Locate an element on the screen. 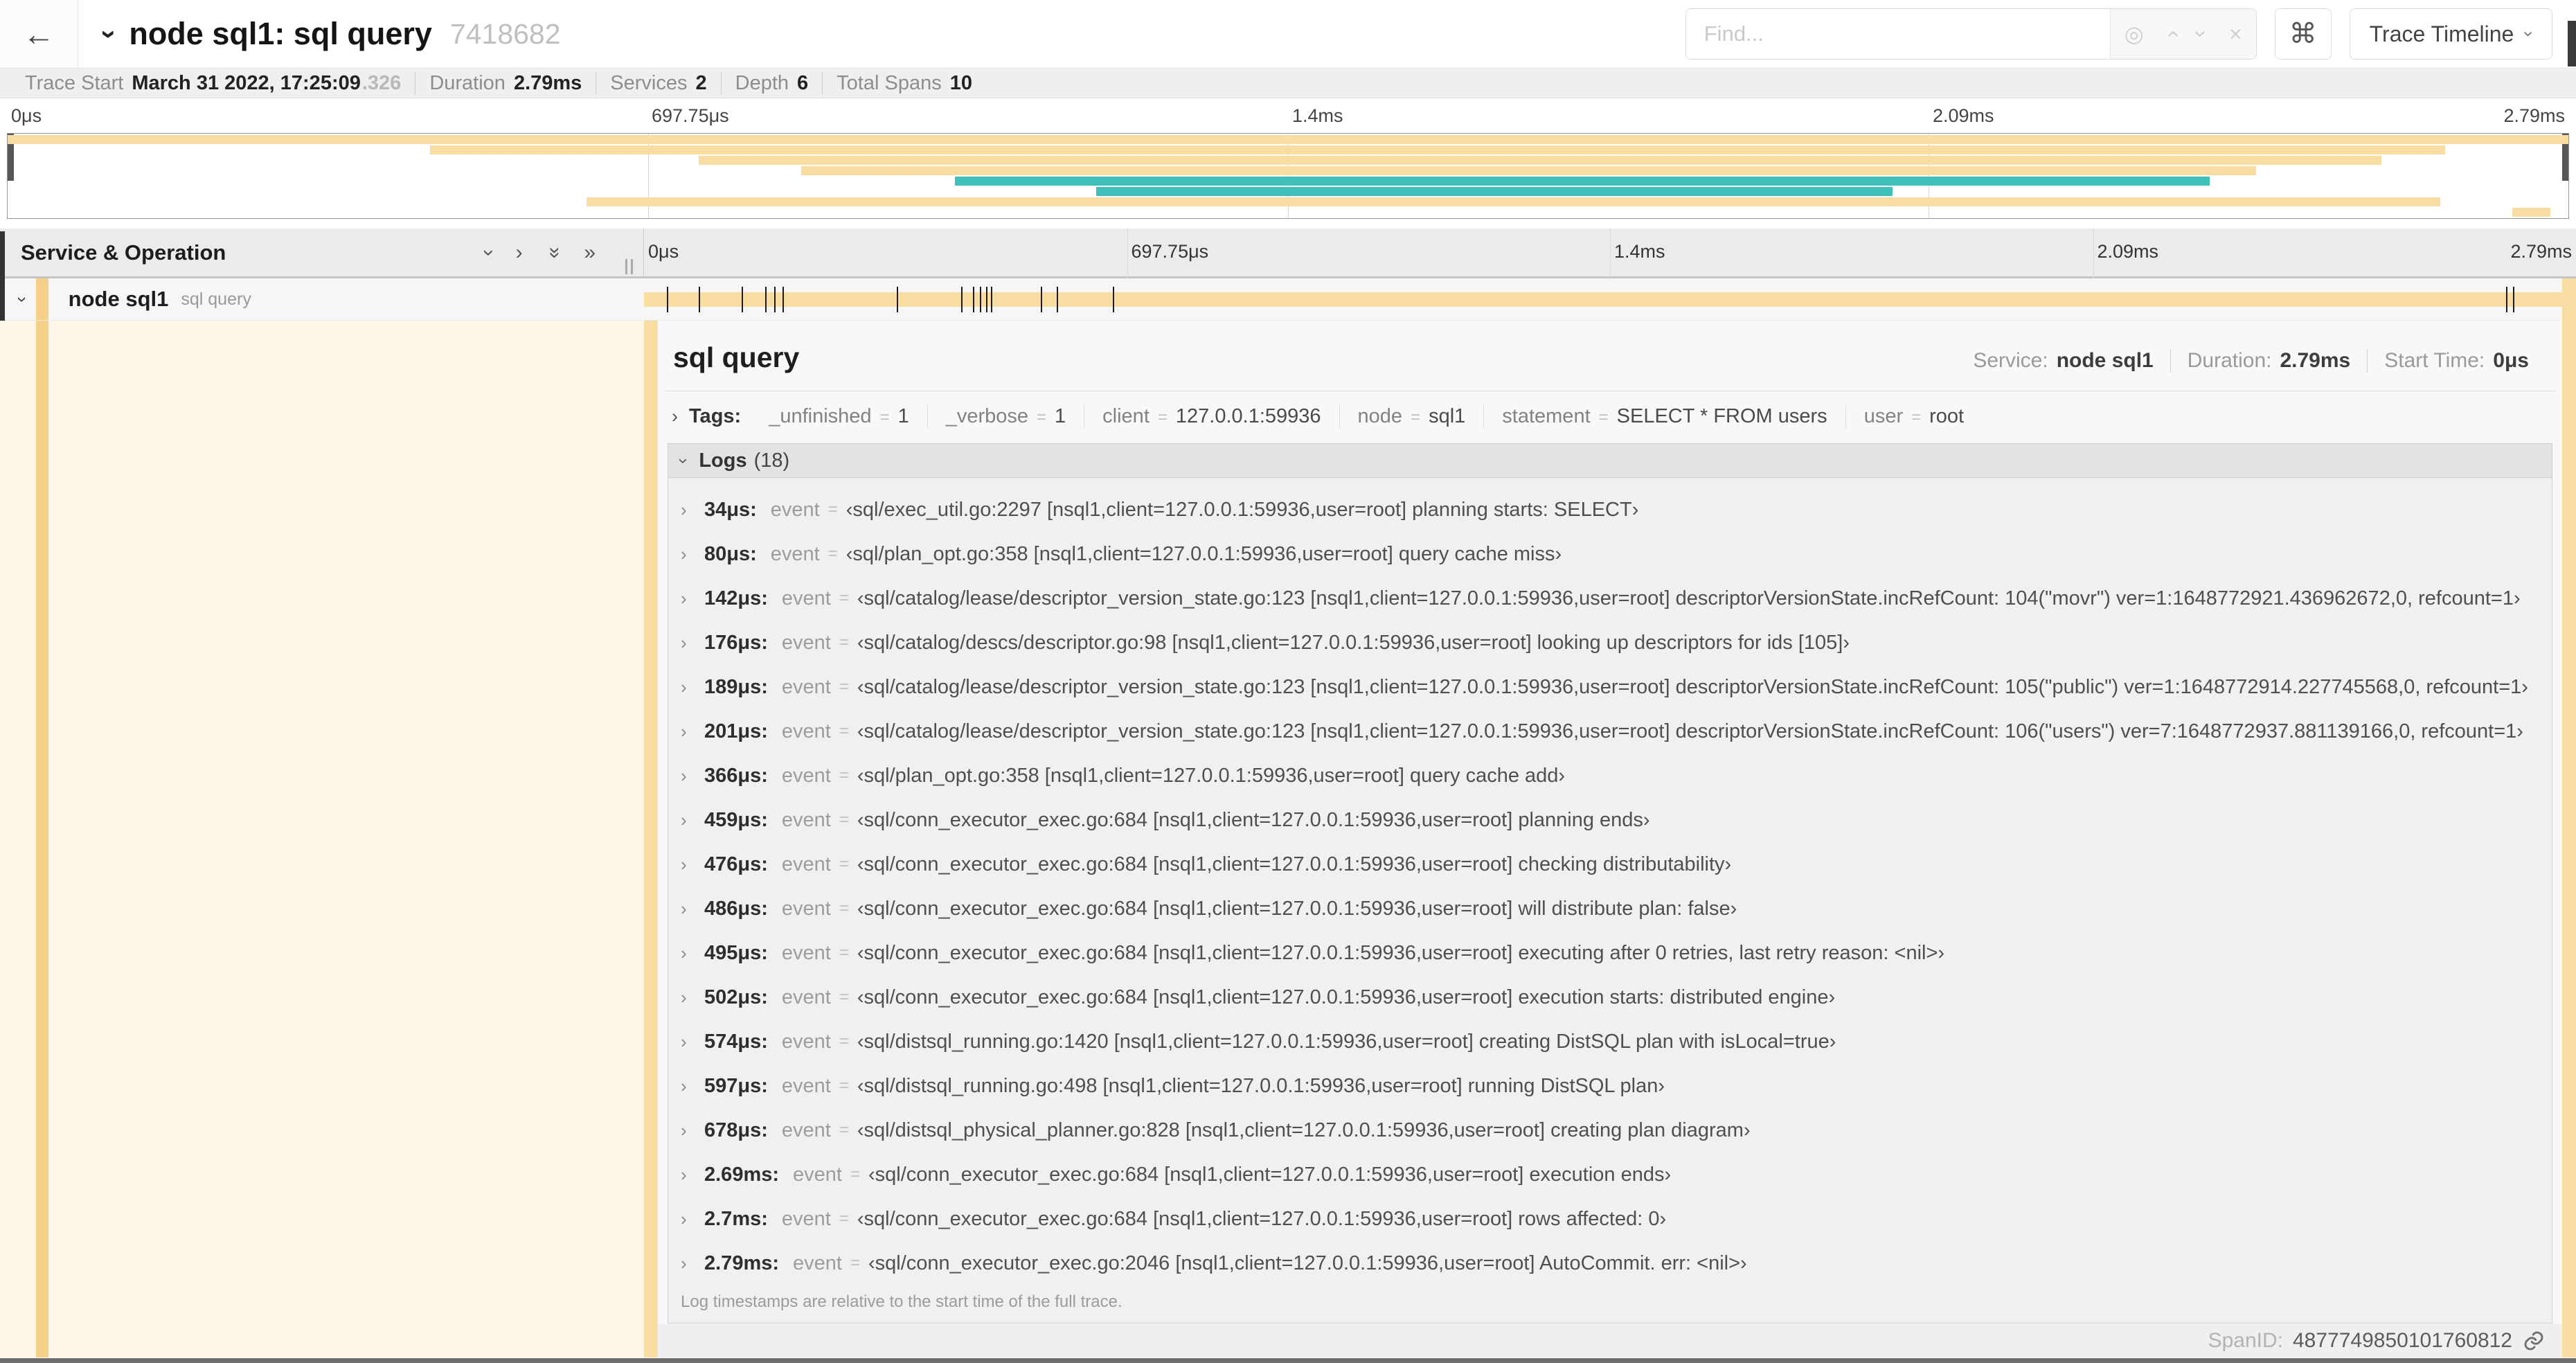 This screenshot has height=1363, width=2576. meta-label: Start Time: is located at coordinates (2434, 361).